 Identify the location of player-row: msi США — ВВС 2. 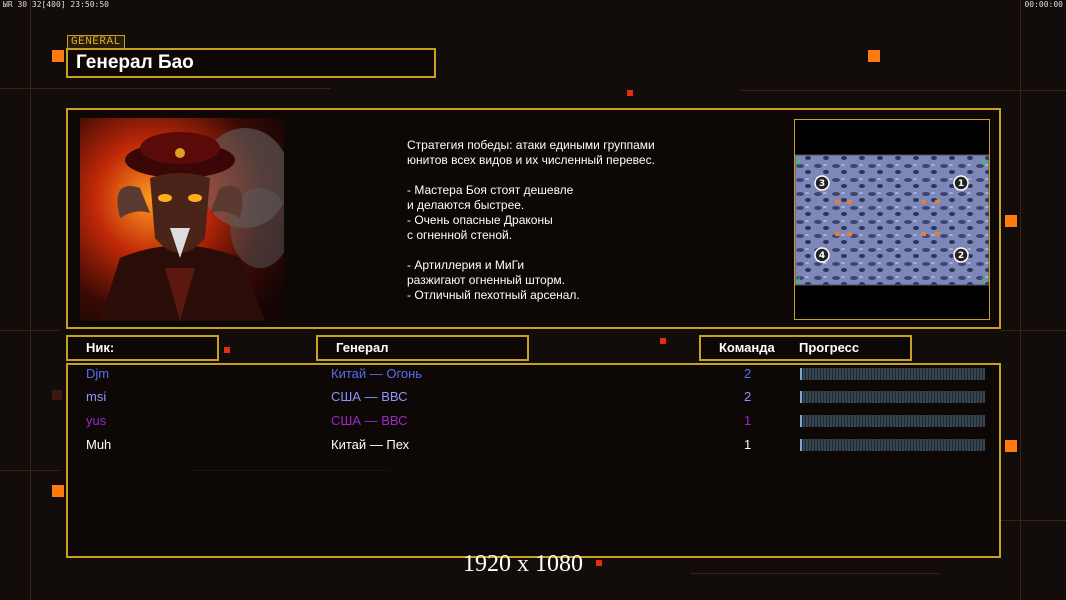
(536, 398).